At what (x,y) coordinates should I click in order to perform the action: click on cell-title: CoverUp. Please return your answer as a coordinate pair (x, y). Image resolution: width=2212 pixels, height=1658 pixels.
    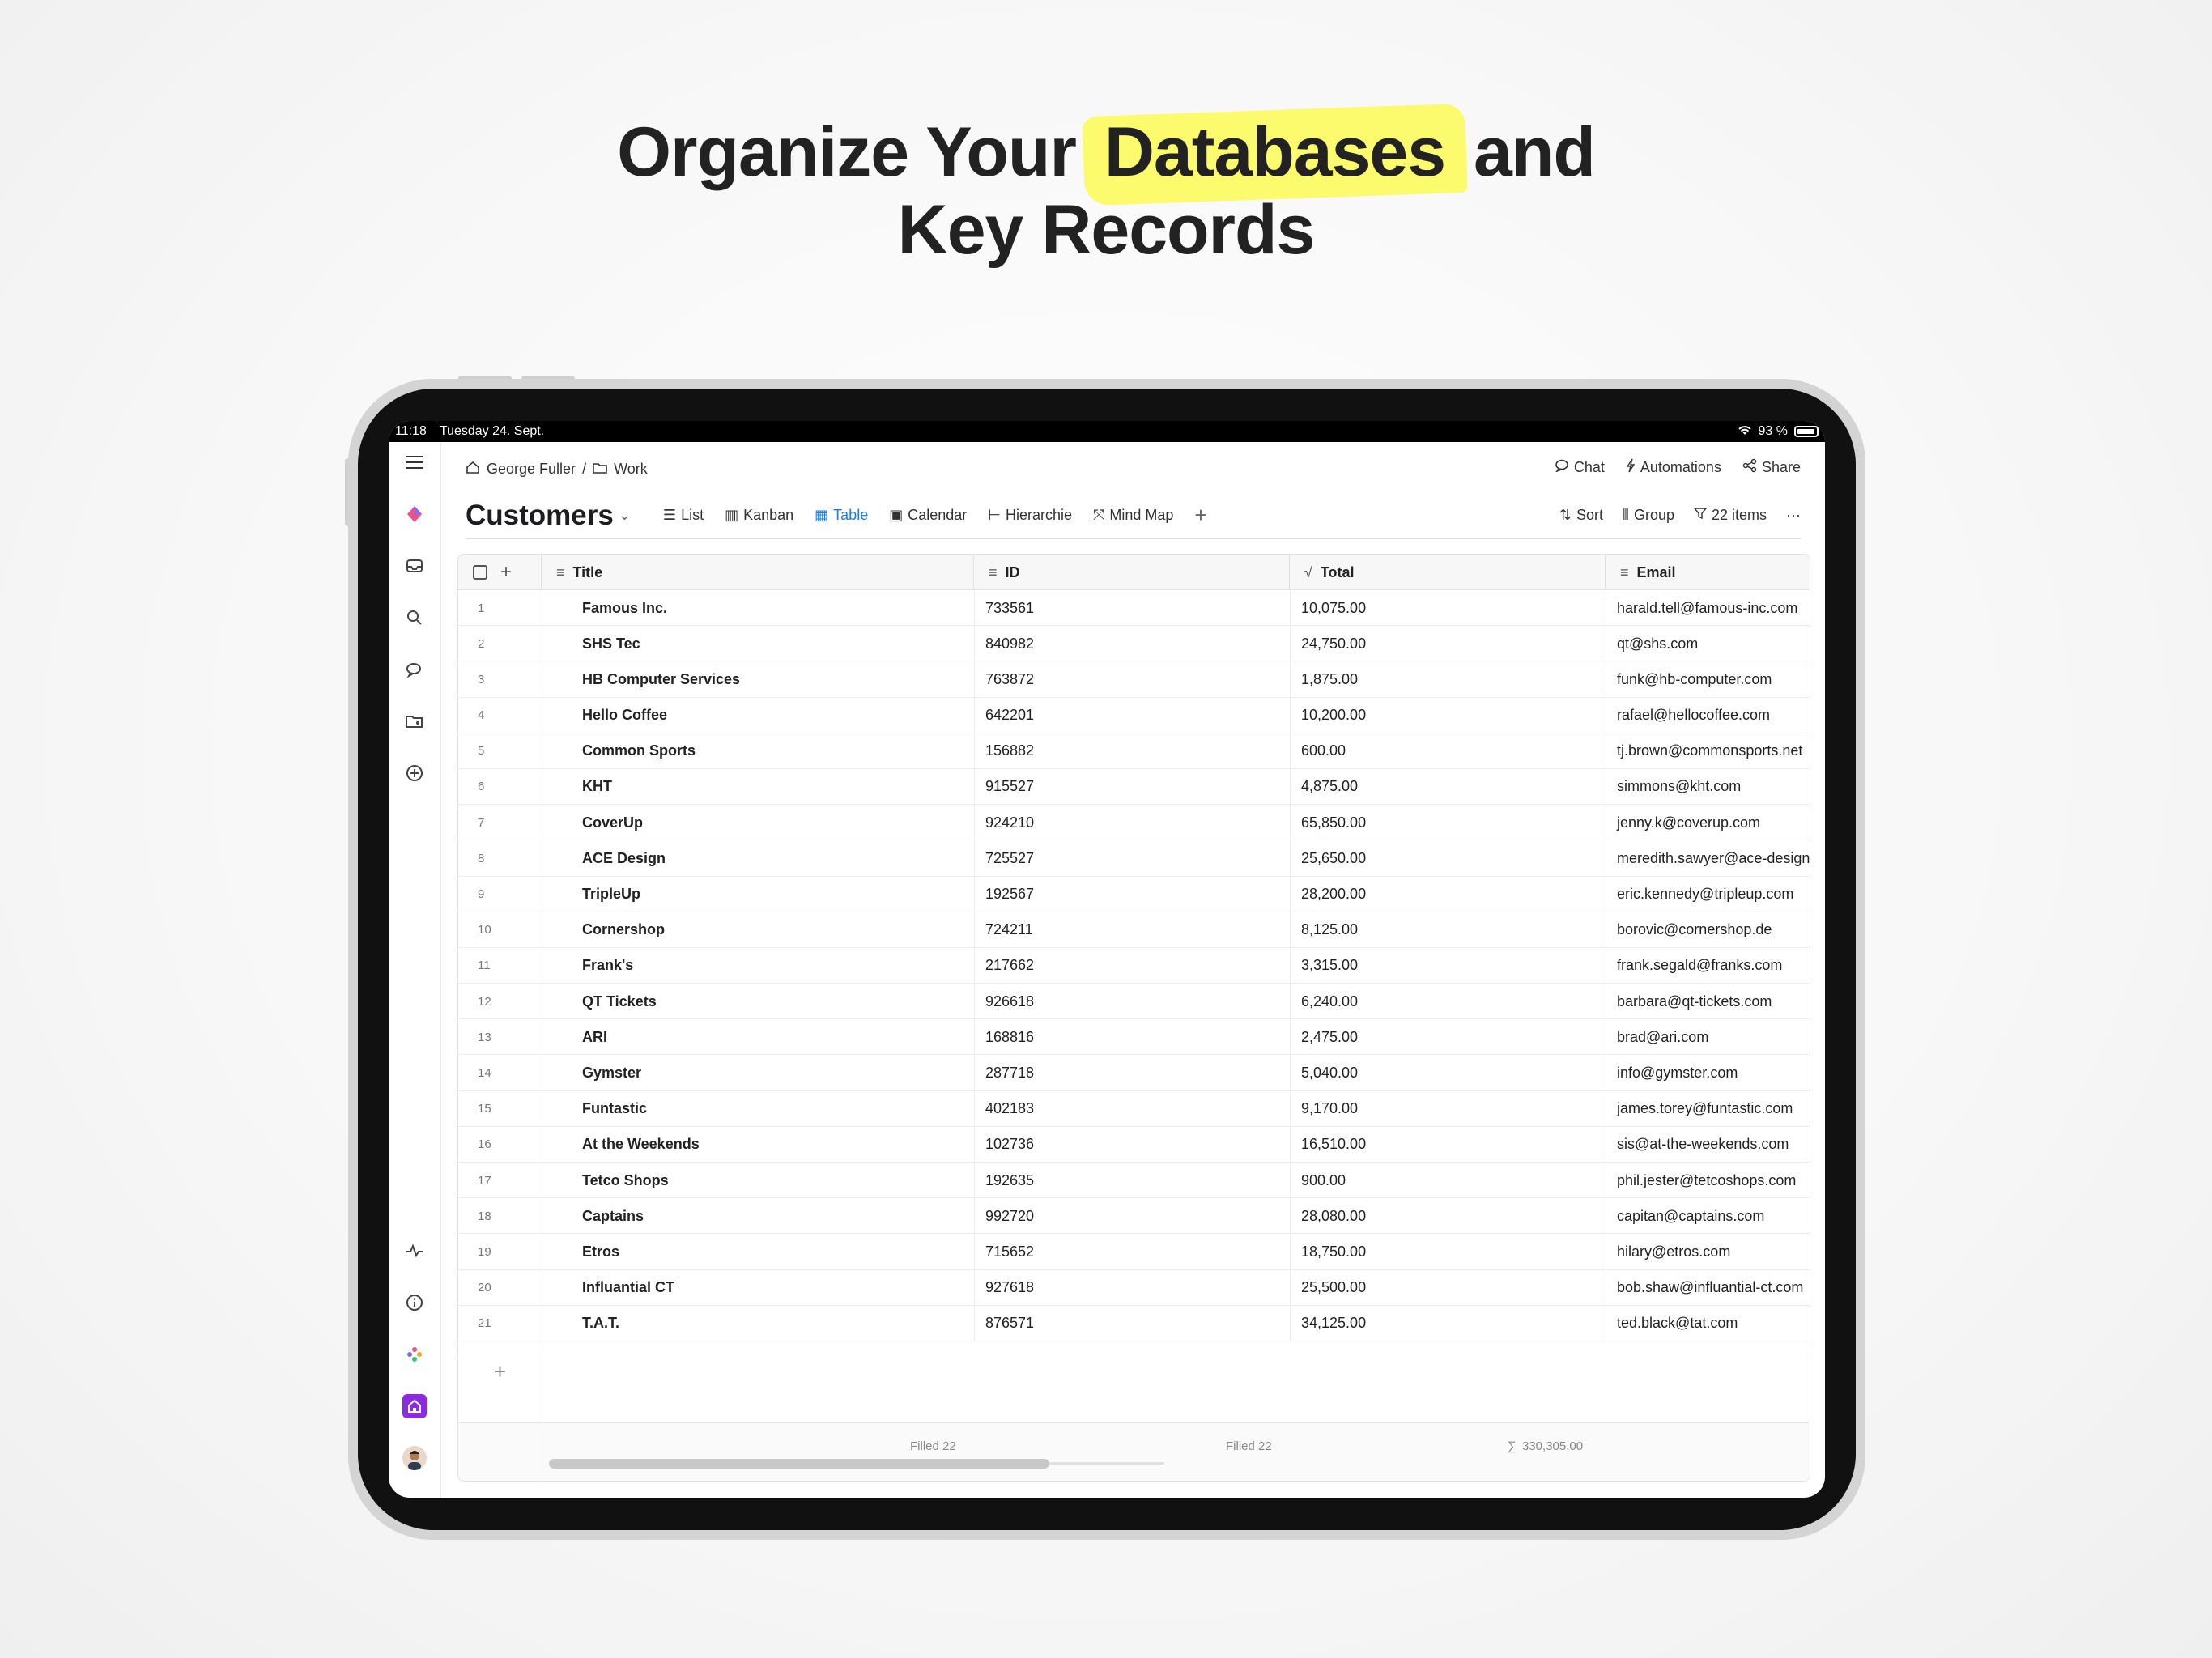
    Looking at the image, I should click on (758, 822).